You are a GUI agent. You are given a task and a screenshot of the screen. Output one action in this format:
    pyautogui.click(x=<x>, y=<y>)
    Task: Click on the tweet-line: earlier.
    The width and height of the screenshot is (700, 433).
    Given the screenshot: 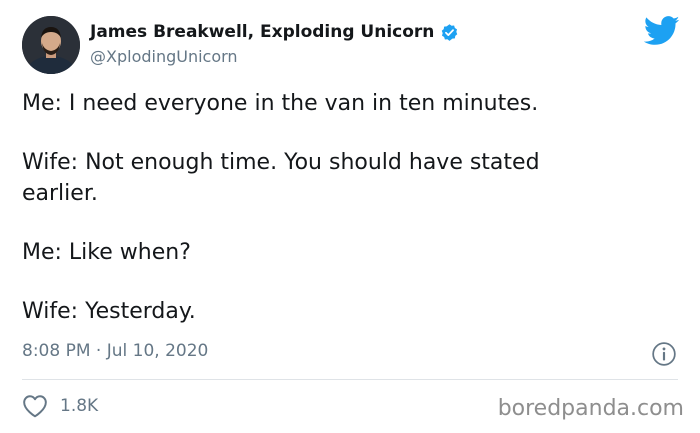 What is the action you would take?
    pyautogui.click(x=60, y=193)
    